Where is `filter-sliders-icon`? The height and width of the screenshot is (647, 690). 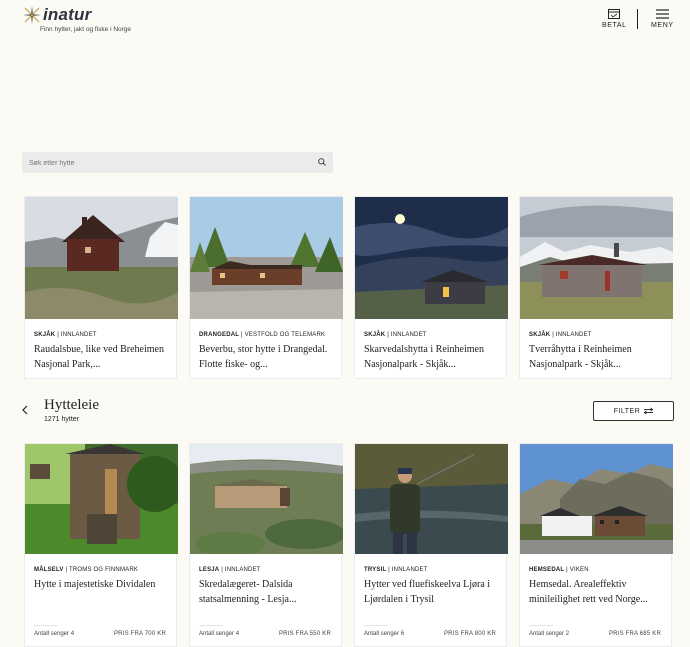 filter-sliders-icon is located at coordinates (649, 411).